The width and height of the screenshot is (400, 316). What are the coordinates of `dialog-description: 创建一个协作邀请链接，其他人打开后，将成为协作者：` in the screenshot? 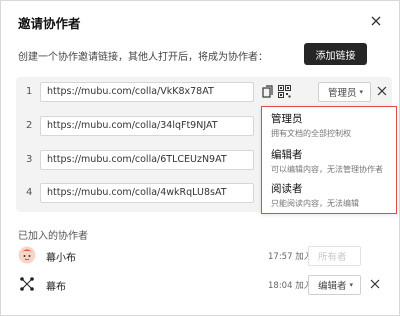 It's located at (143, 57).